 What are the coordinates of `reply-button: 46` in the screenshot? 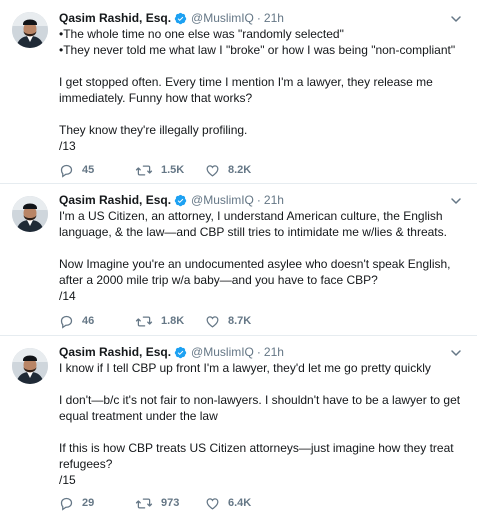 It's located at (97, 321).